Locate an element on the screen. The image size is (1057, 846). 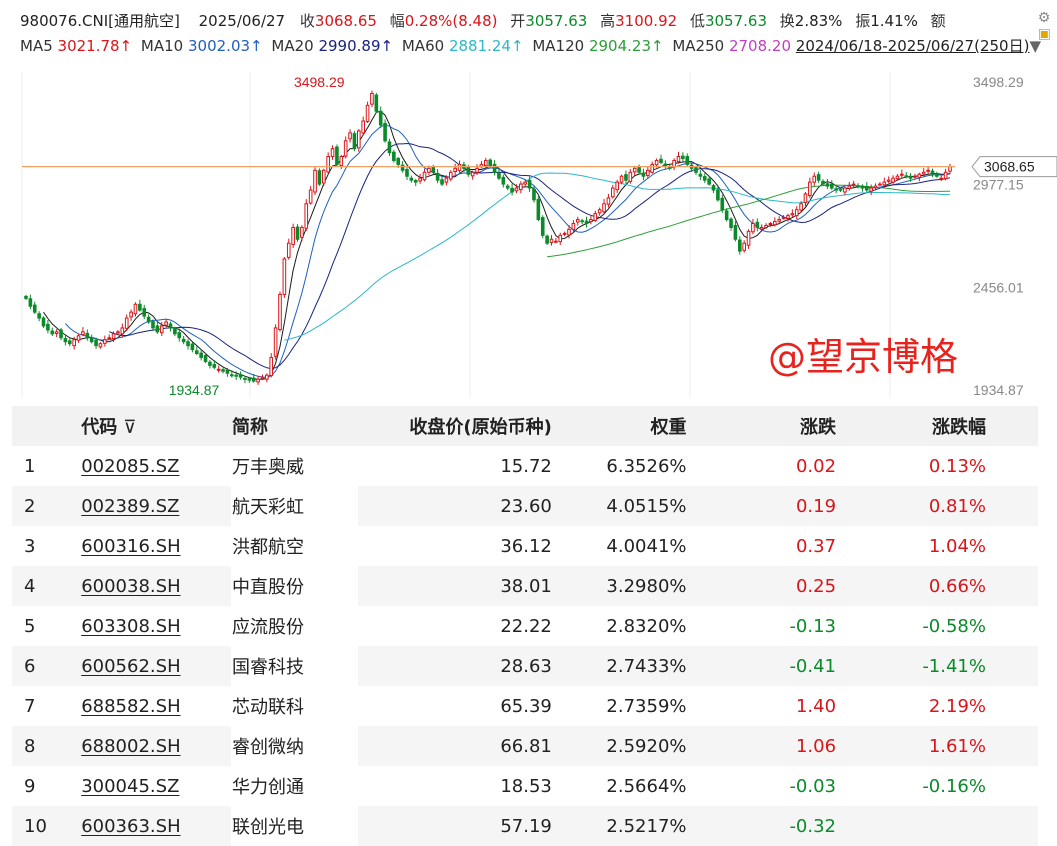
change-pct-value-cell: -0.16% is located at coordinates (937, 786).